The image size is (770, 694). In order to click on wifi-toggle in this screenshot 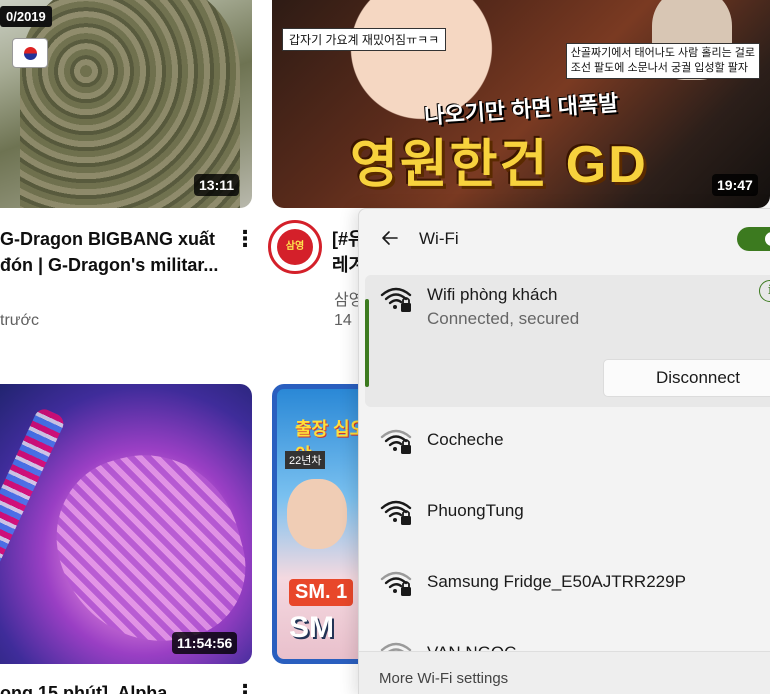, I will do `click(753, 239)`.